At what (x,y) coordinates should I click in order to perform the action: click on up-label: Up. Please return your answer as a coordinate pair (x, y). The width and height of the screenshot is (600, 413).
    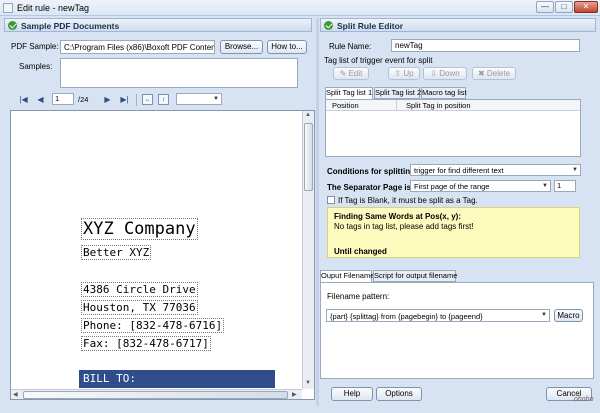
    Looking at the image, I should click on (408, 73).